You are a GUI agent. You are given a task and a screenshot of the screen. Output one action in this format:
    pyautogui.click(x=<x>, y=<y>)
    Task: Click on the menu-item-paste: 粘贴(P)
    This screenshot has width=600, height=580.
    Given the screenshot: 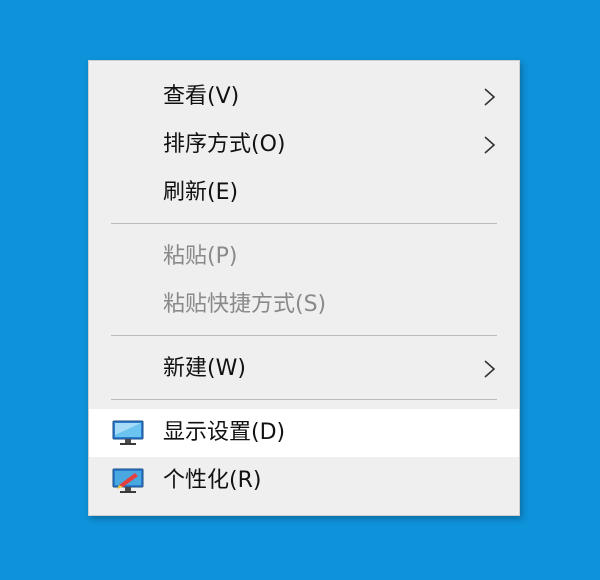 What is the action you would take?
    pyautogui.click(x=304, y=257)
    